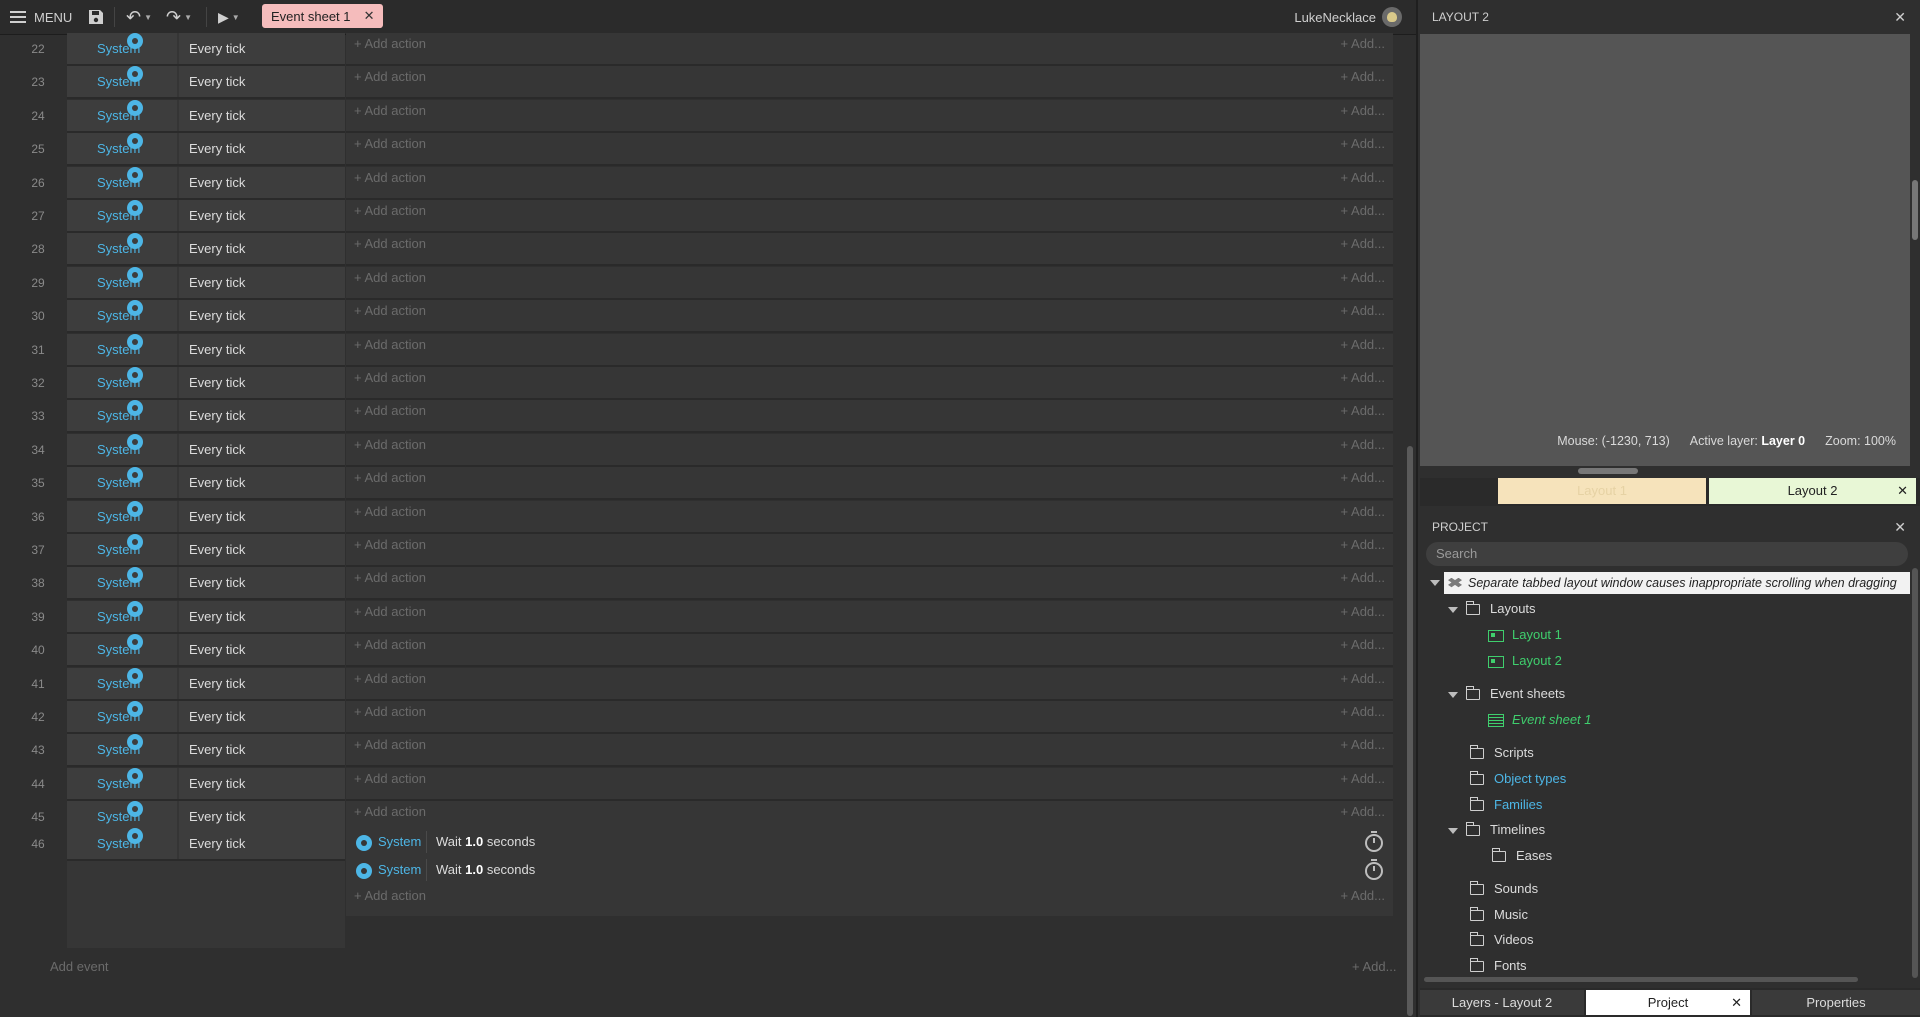 This screenshot has height=1017, width=1920. What do you see at coordinates (1915, 773) in the screenshot?
I see `project-vertical-scrollbar` at bounding box center [1915, 773].